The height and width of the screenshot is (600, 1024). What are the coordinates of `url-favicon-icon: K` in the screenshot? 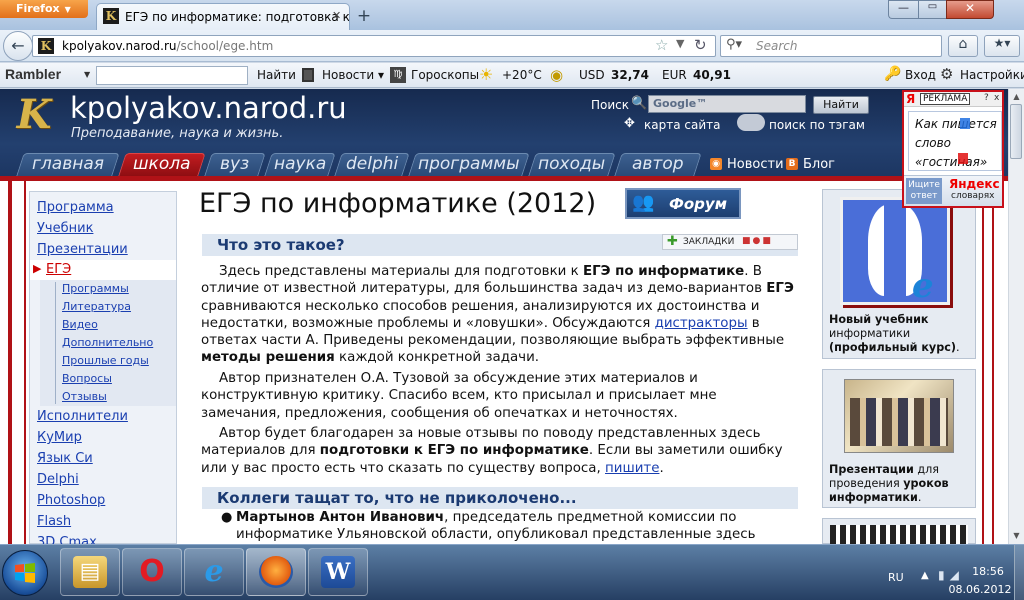 It's located at (46, 46).